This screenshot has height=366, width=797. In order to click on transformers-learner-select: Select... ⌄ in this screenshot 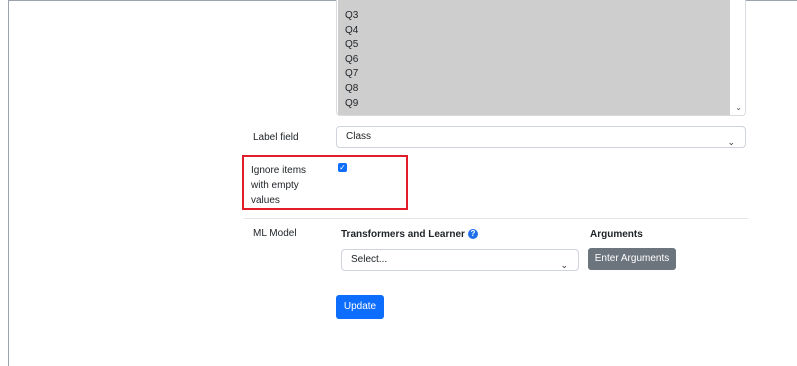, I will do `click(460, 260)`.